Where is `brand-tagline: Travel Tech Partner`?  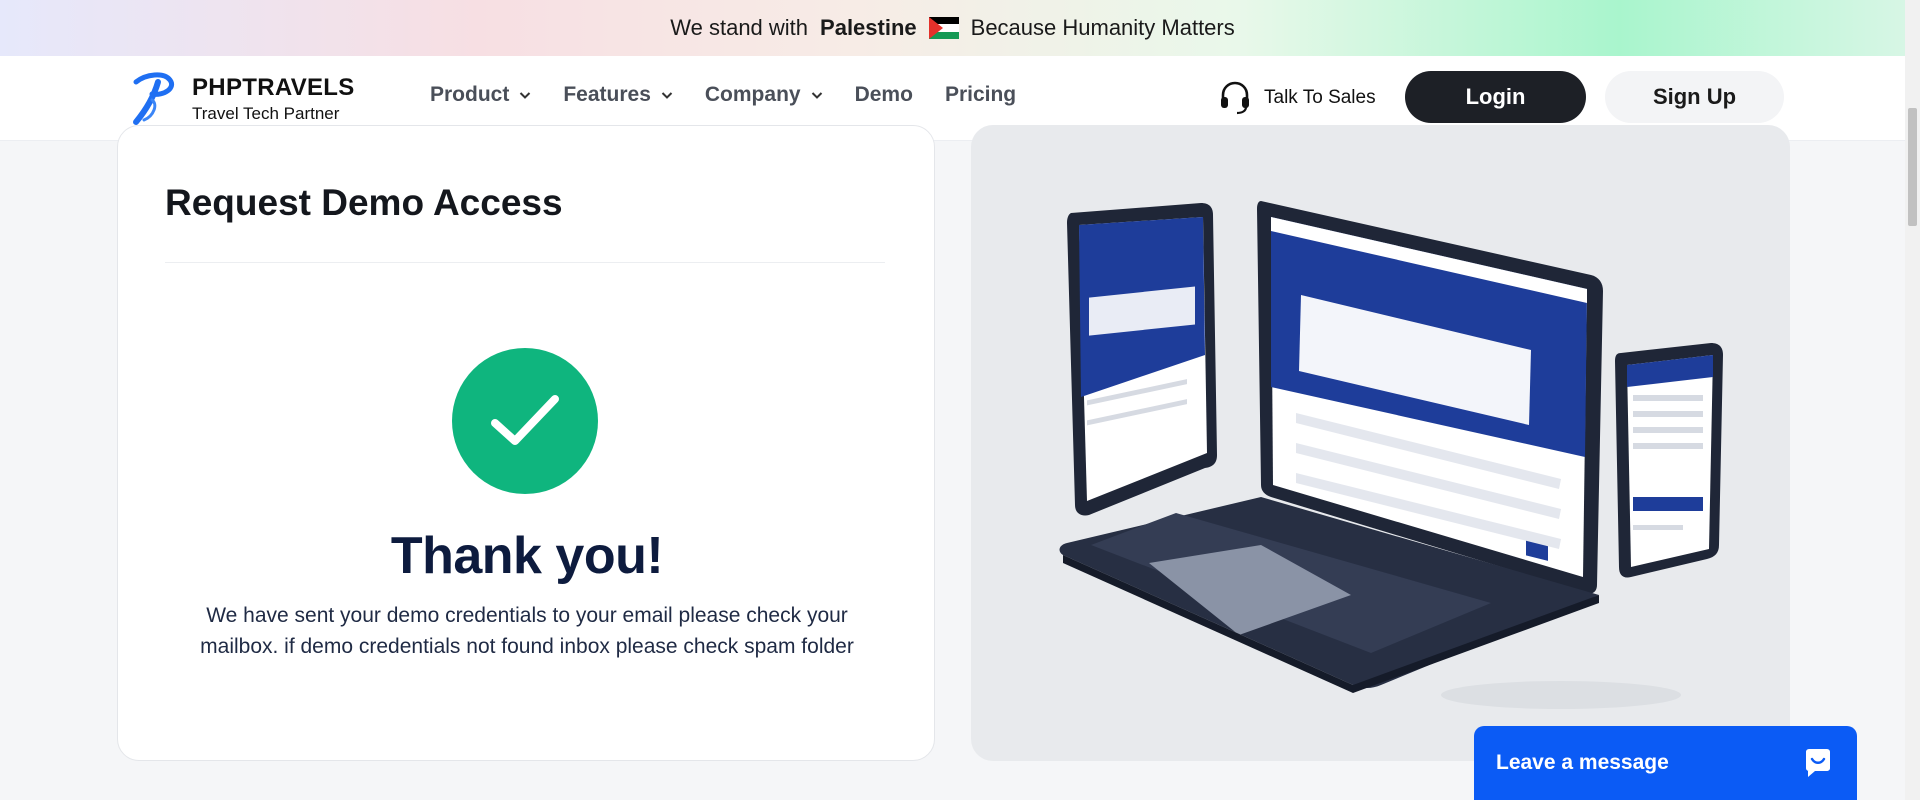
brand-tagline: Travel Tech Partner is located at coordinates (266, 113).